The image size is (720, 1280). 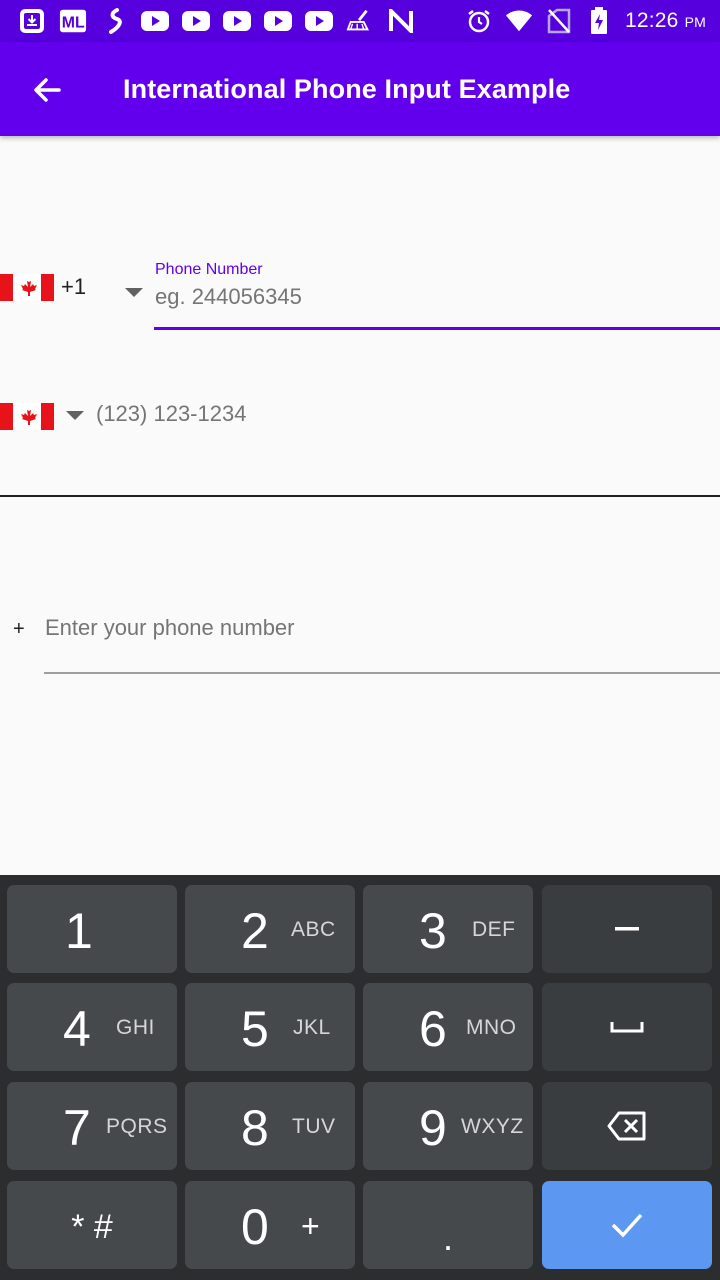 I want to click on key-8: 8 TUV, so click(x=270, y=1126).